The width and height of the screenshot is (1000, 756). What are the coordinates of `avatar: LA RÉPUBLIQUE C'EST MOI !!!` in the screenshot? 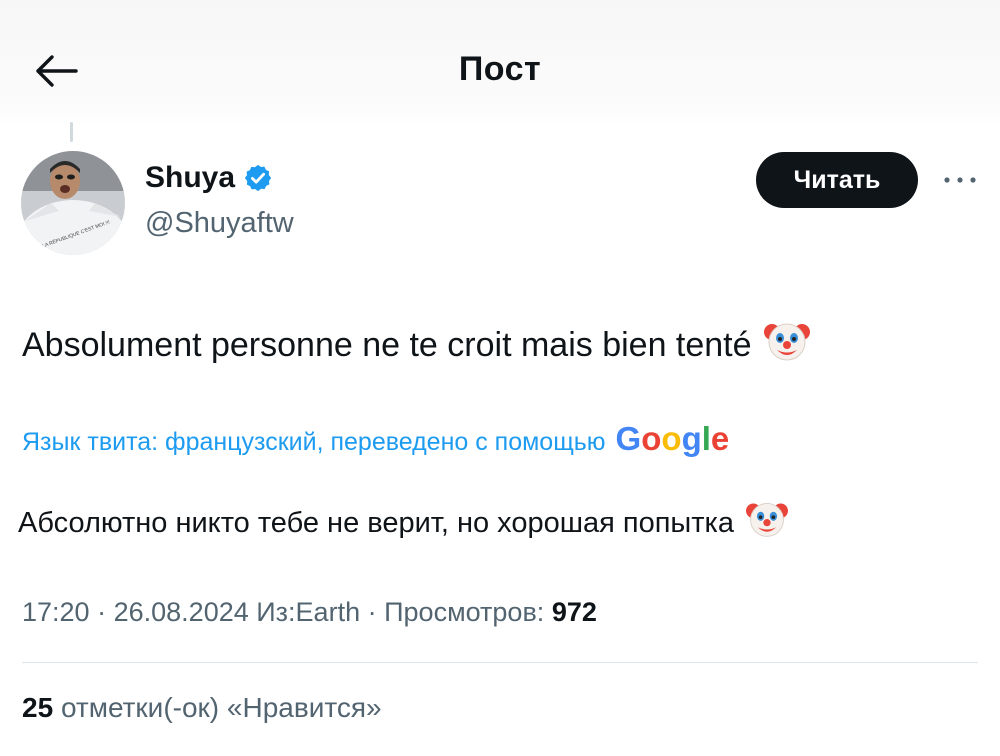 It's located at (73, 203).